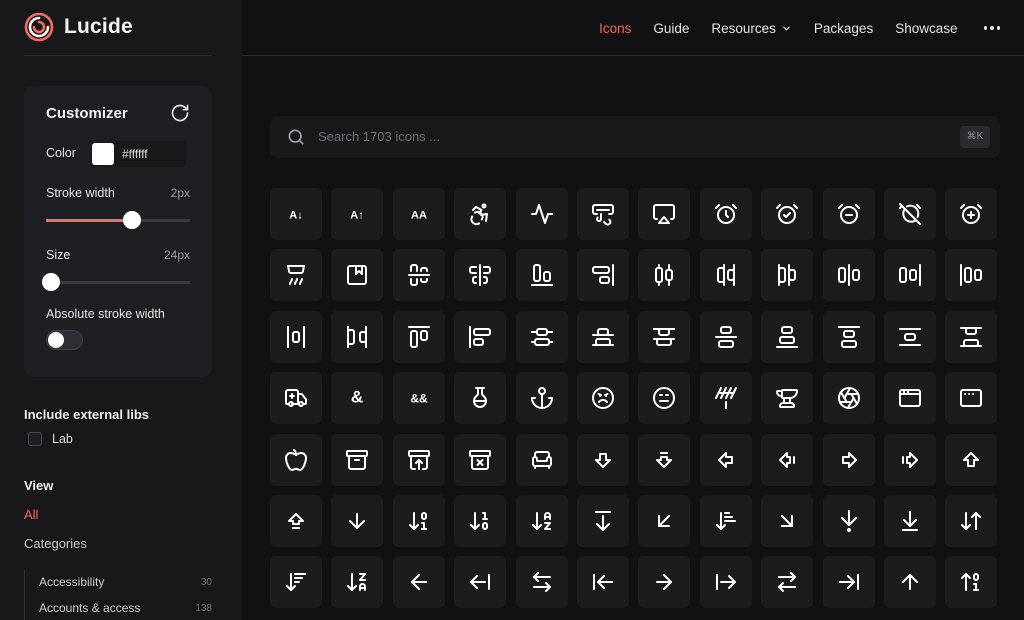 This screenshot has height=620, width=1024. I want to click on color-picker: #ffffff, so click(138, 154).